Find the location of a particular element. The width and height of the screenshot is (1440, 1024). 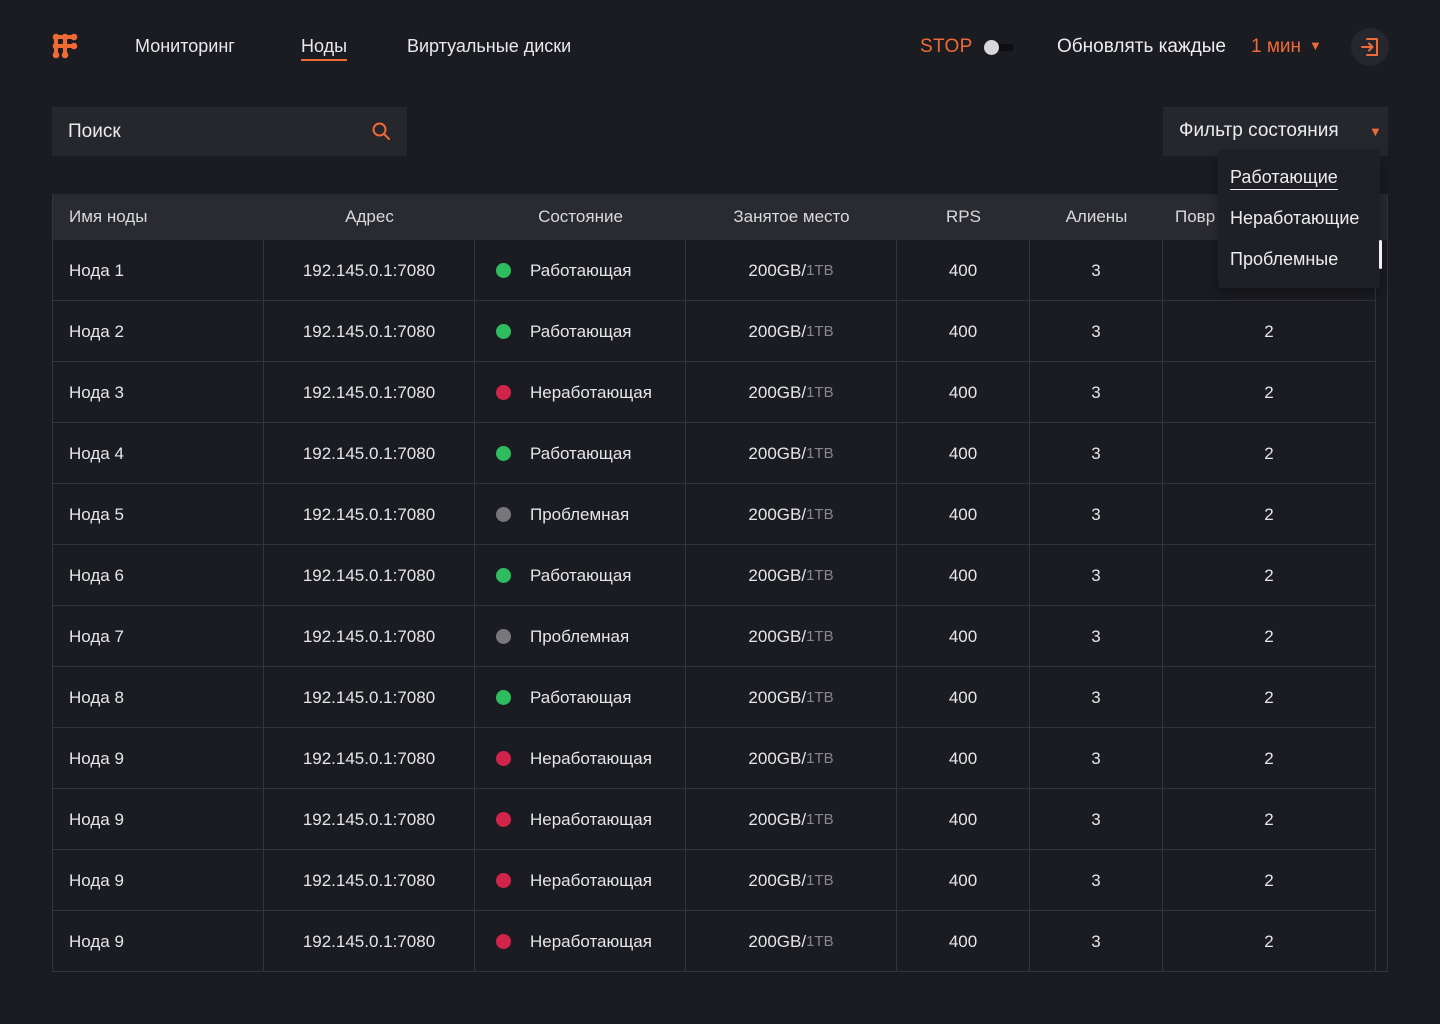

cell-node-name: Нода 2 is located at coordinates (96, 331).